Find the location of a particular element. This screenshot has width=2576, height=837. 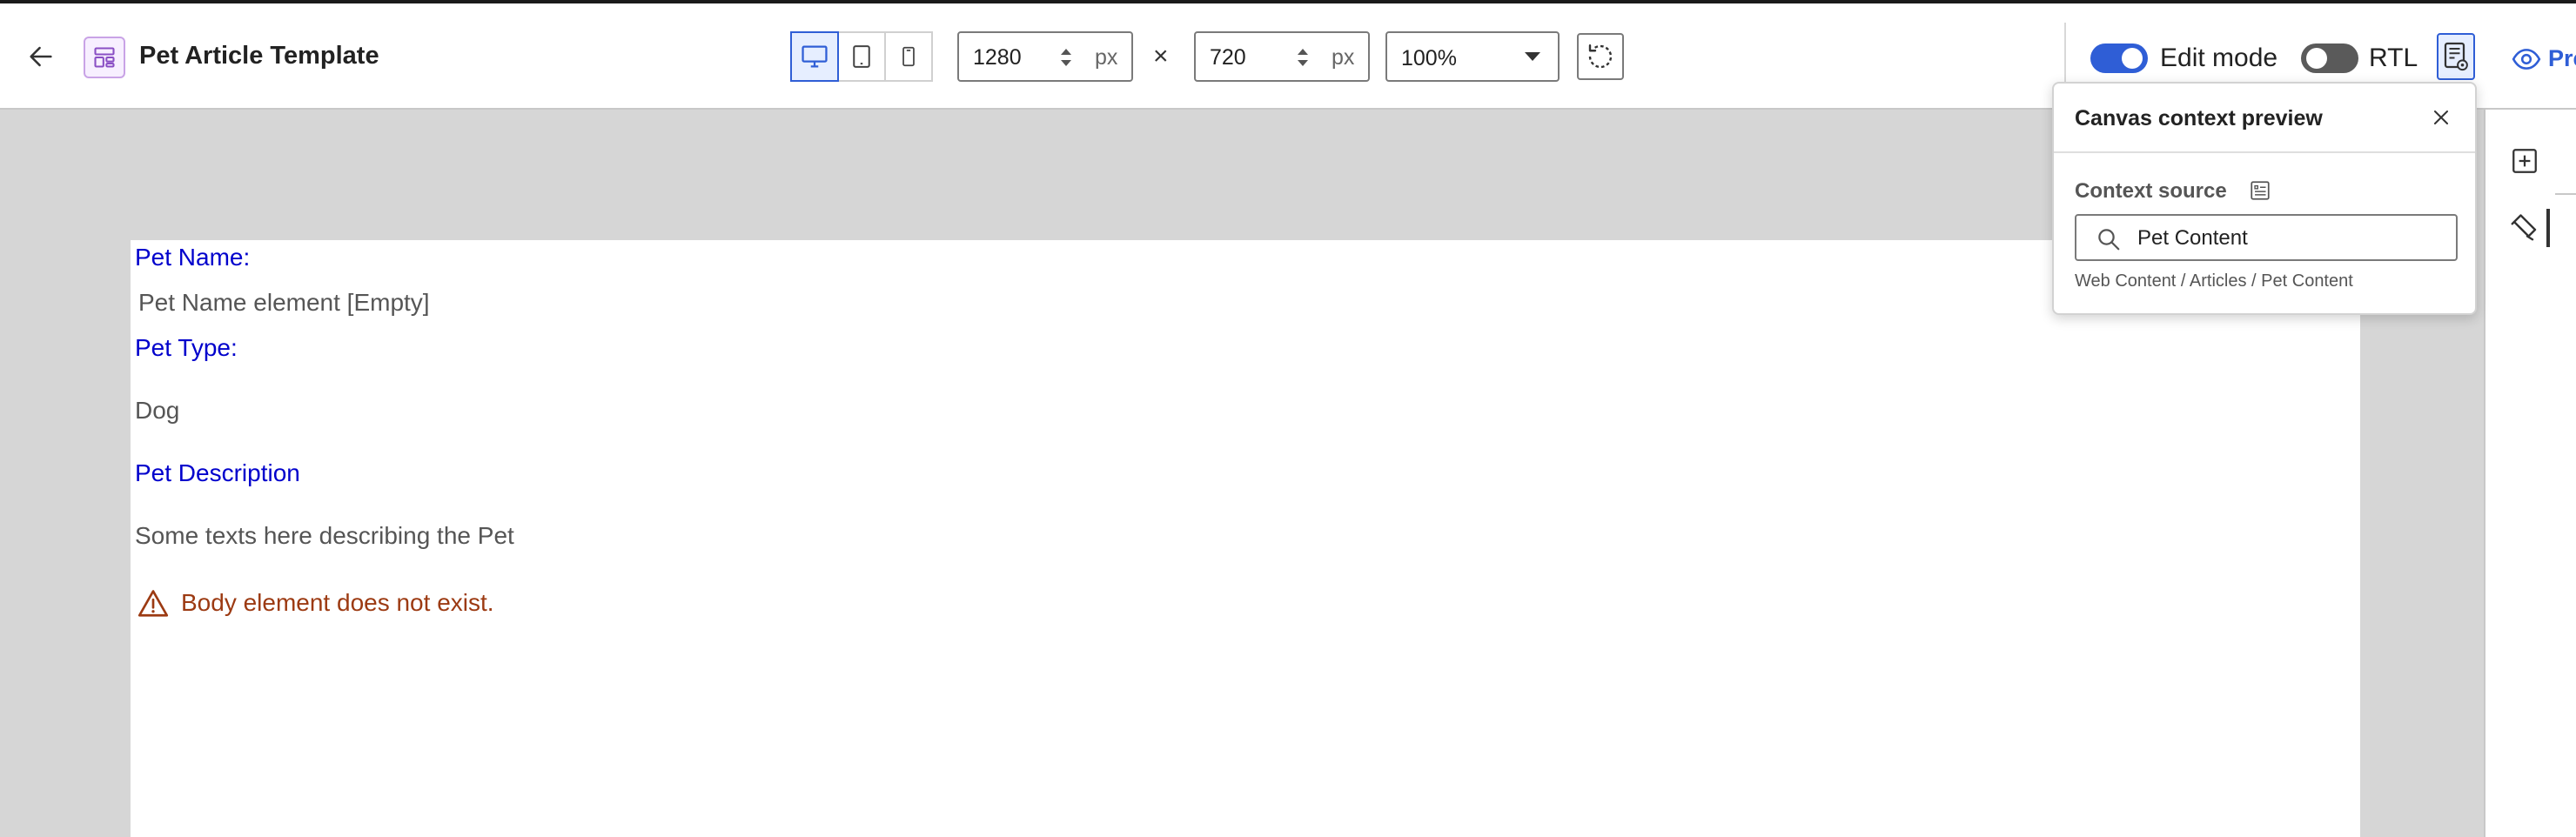

plus-icon is located at coordinates (2524, 161).